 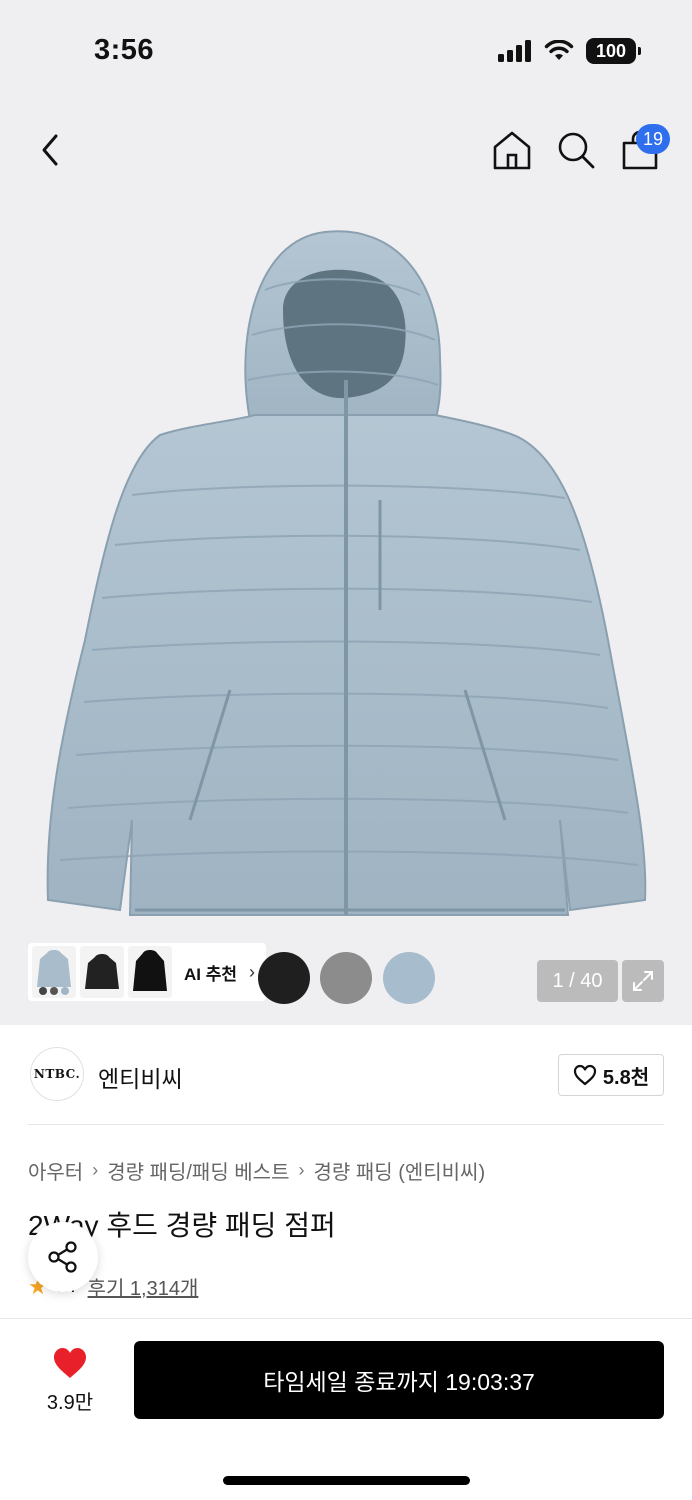 I want to click on share-icon, so click(x=62, y=1257).